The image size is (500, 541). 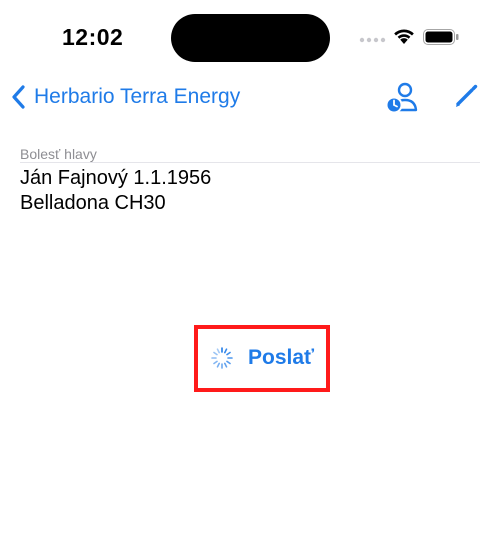 I want to click on back-button-label: Herbario Terra Energy, so click(x=137, y=96).